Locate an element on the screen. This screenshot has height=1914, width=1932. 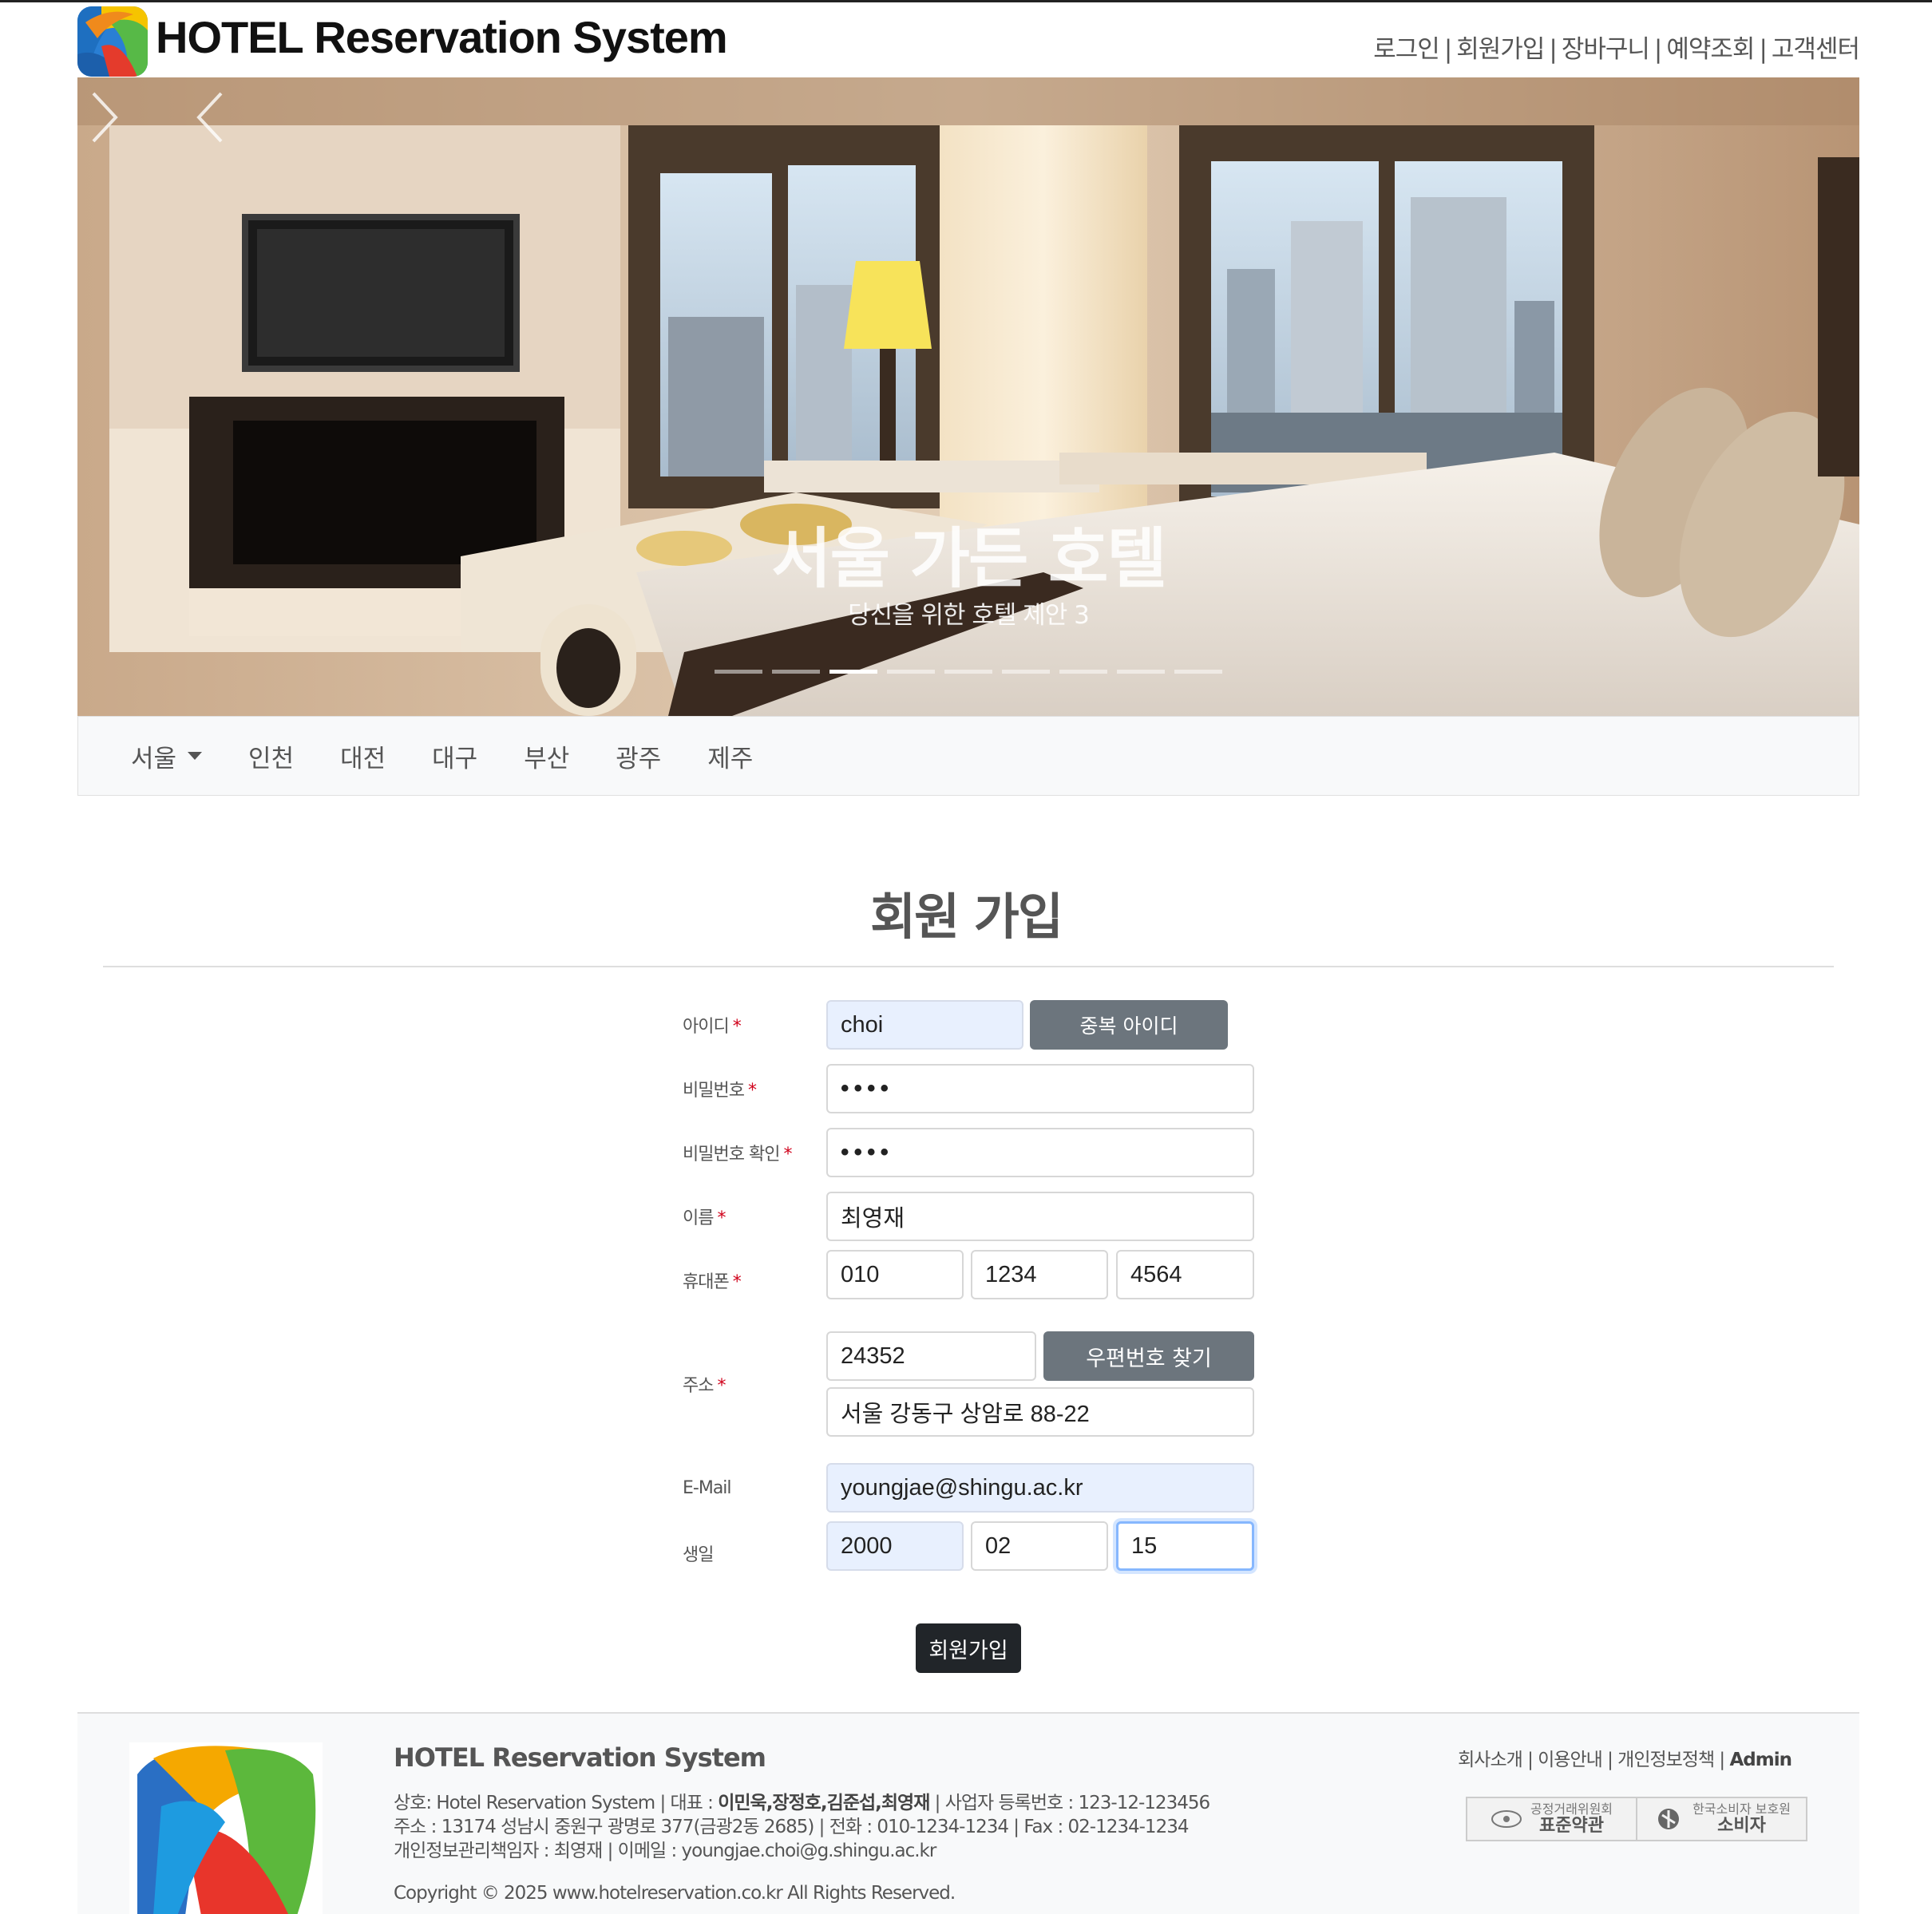
city-nav: 서울 인천 대전 대구 부산 광주 제주 is located at coordinates (968, 756).